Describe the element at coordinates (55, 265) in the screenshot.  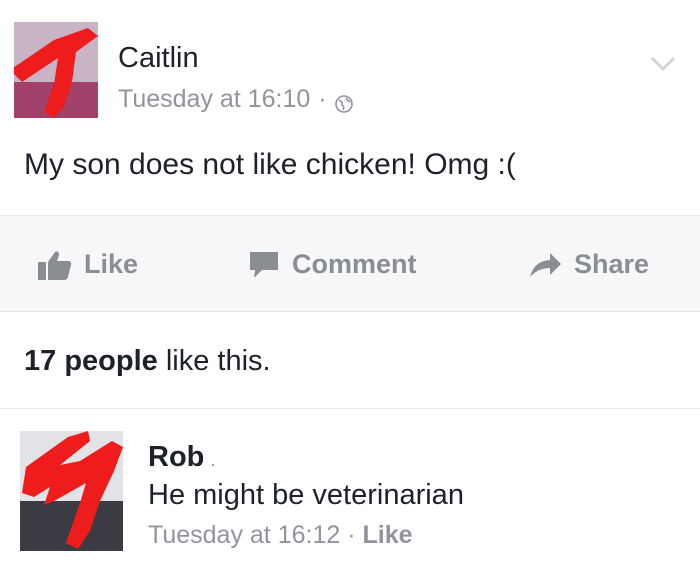
I see `thumbs-up-icon` at that location.